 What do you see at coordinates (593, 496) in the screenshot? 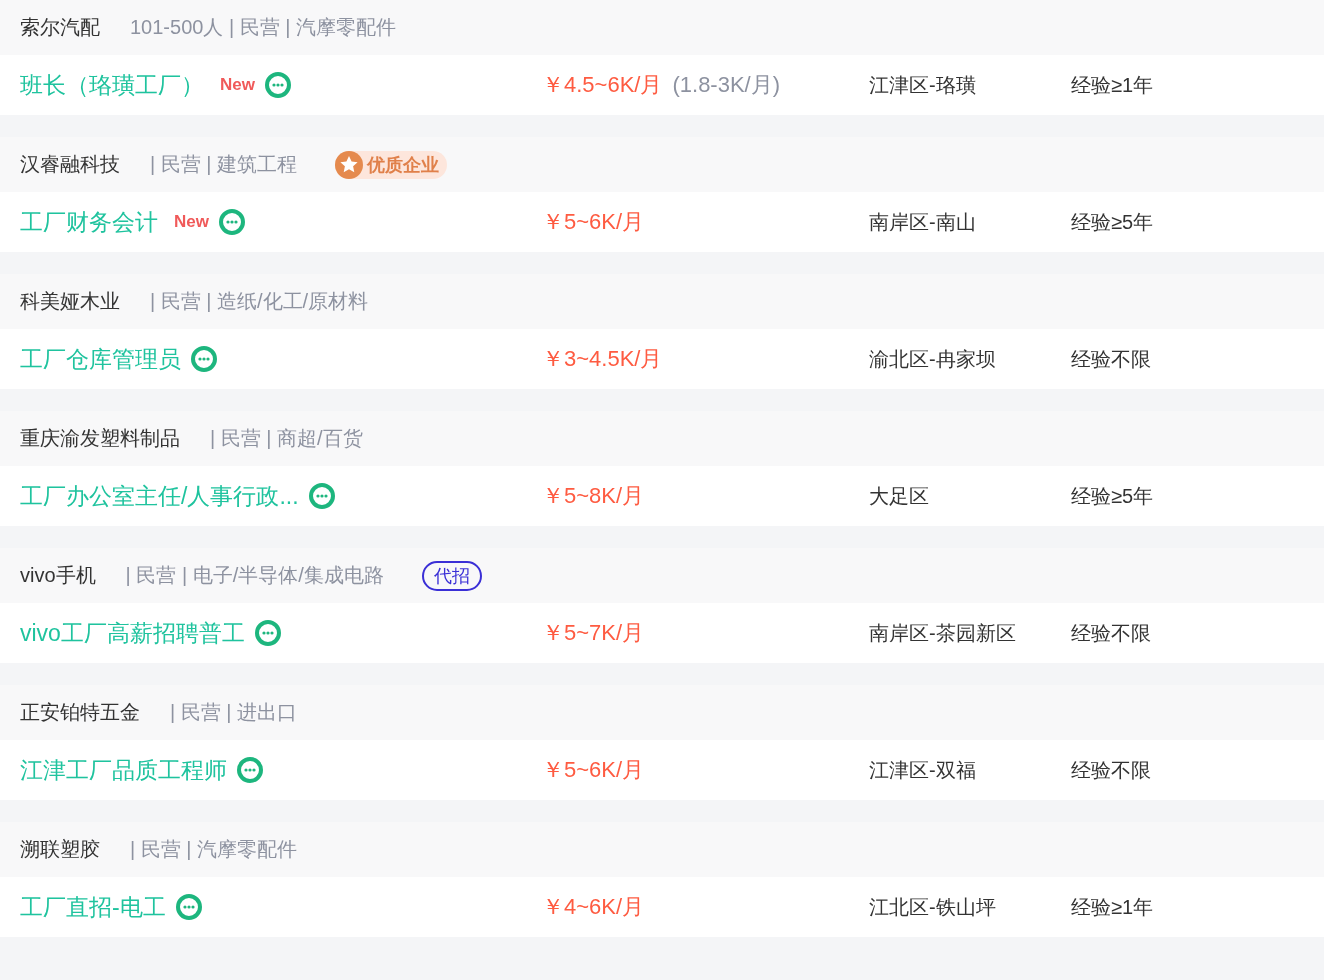
I see `salary: ￥5~8K/月` at bounding box center [593, 496].